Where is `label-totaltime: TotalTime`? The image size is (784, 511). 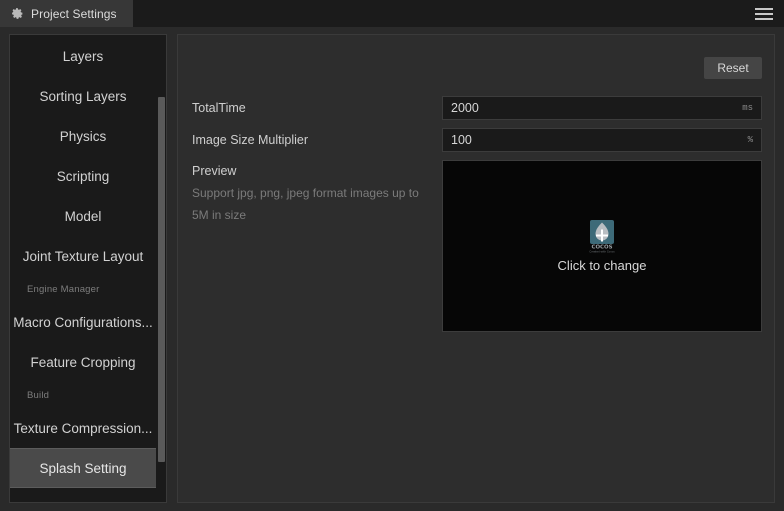 label-totaltime: TotalTime is located at coordinates (219, 108).